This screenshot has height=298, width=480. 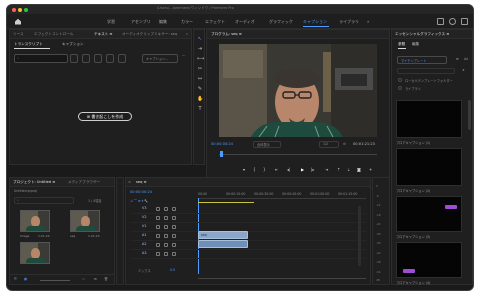 I want to click on workspace-assembly: アセンブリ, so click(x=141, y=22).